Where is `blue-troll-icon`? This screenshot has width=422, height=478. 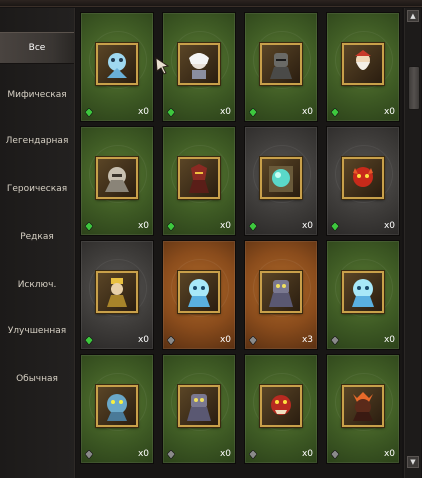
blue-troll-icon is located at coordinates (117, 407).